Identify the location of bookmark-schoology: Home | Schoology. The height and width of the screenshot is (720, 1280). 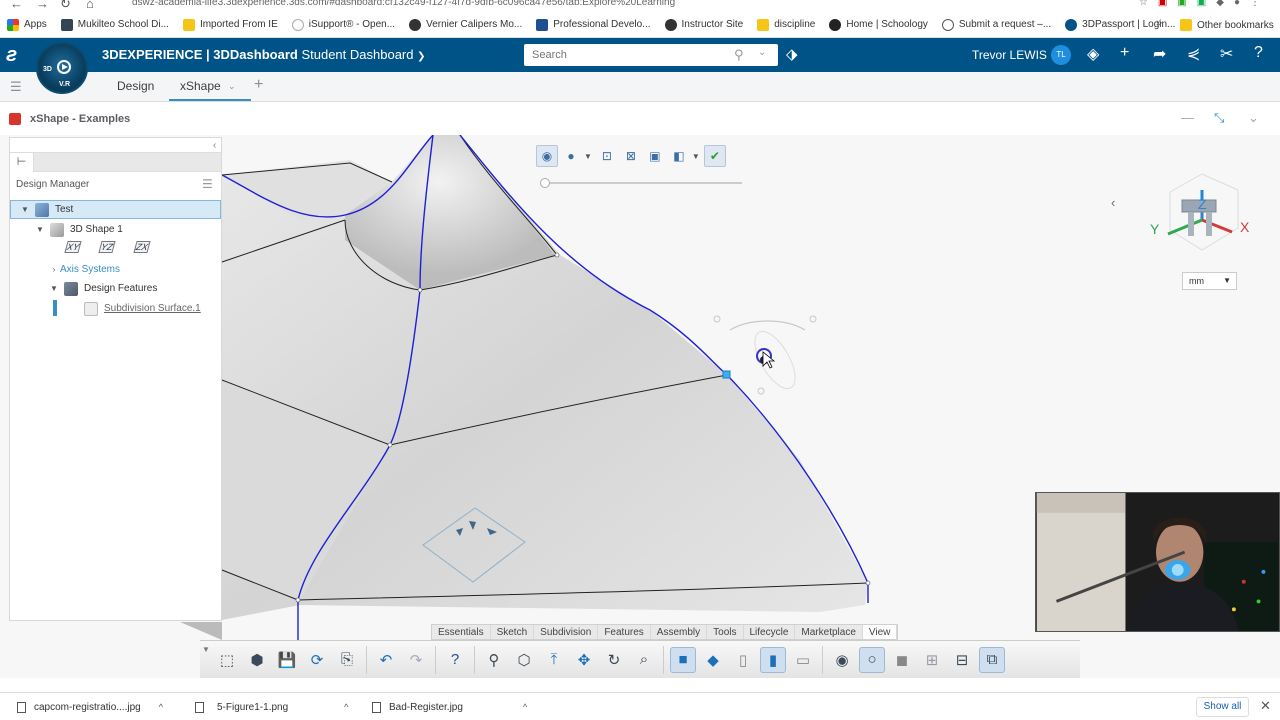
(878, 24).